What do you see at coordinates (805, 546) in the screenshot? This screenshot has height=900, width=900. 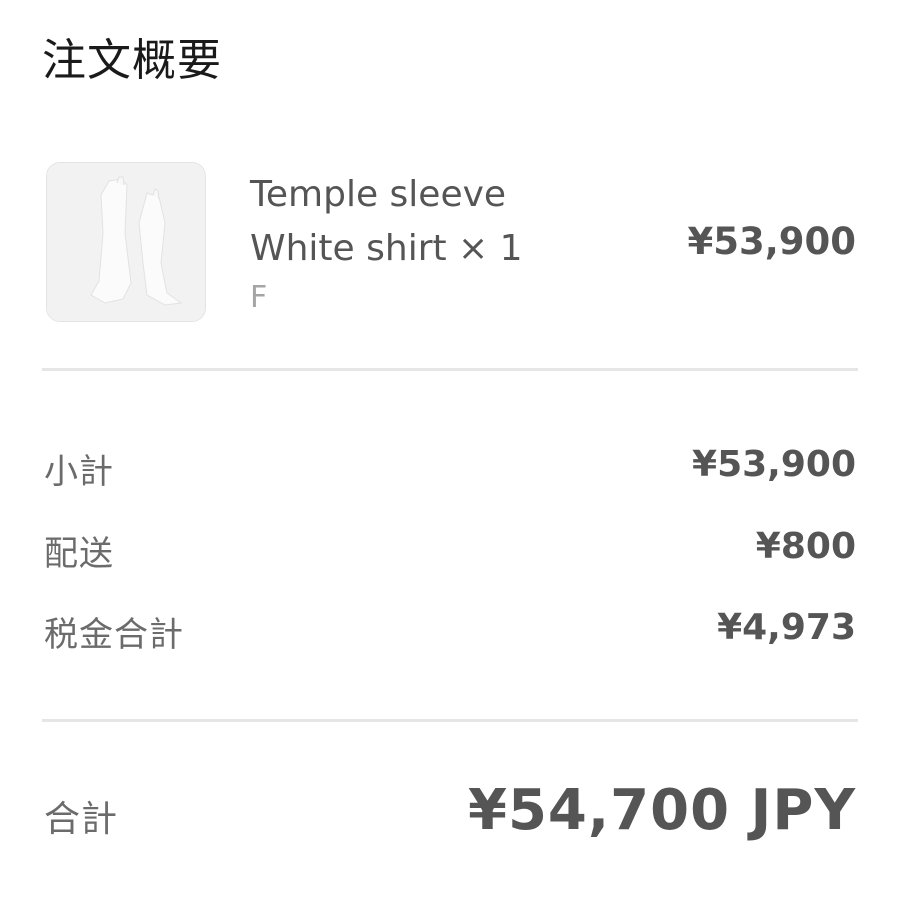 I see `shipping-value: ¥800` at bounding box center [805, 546].